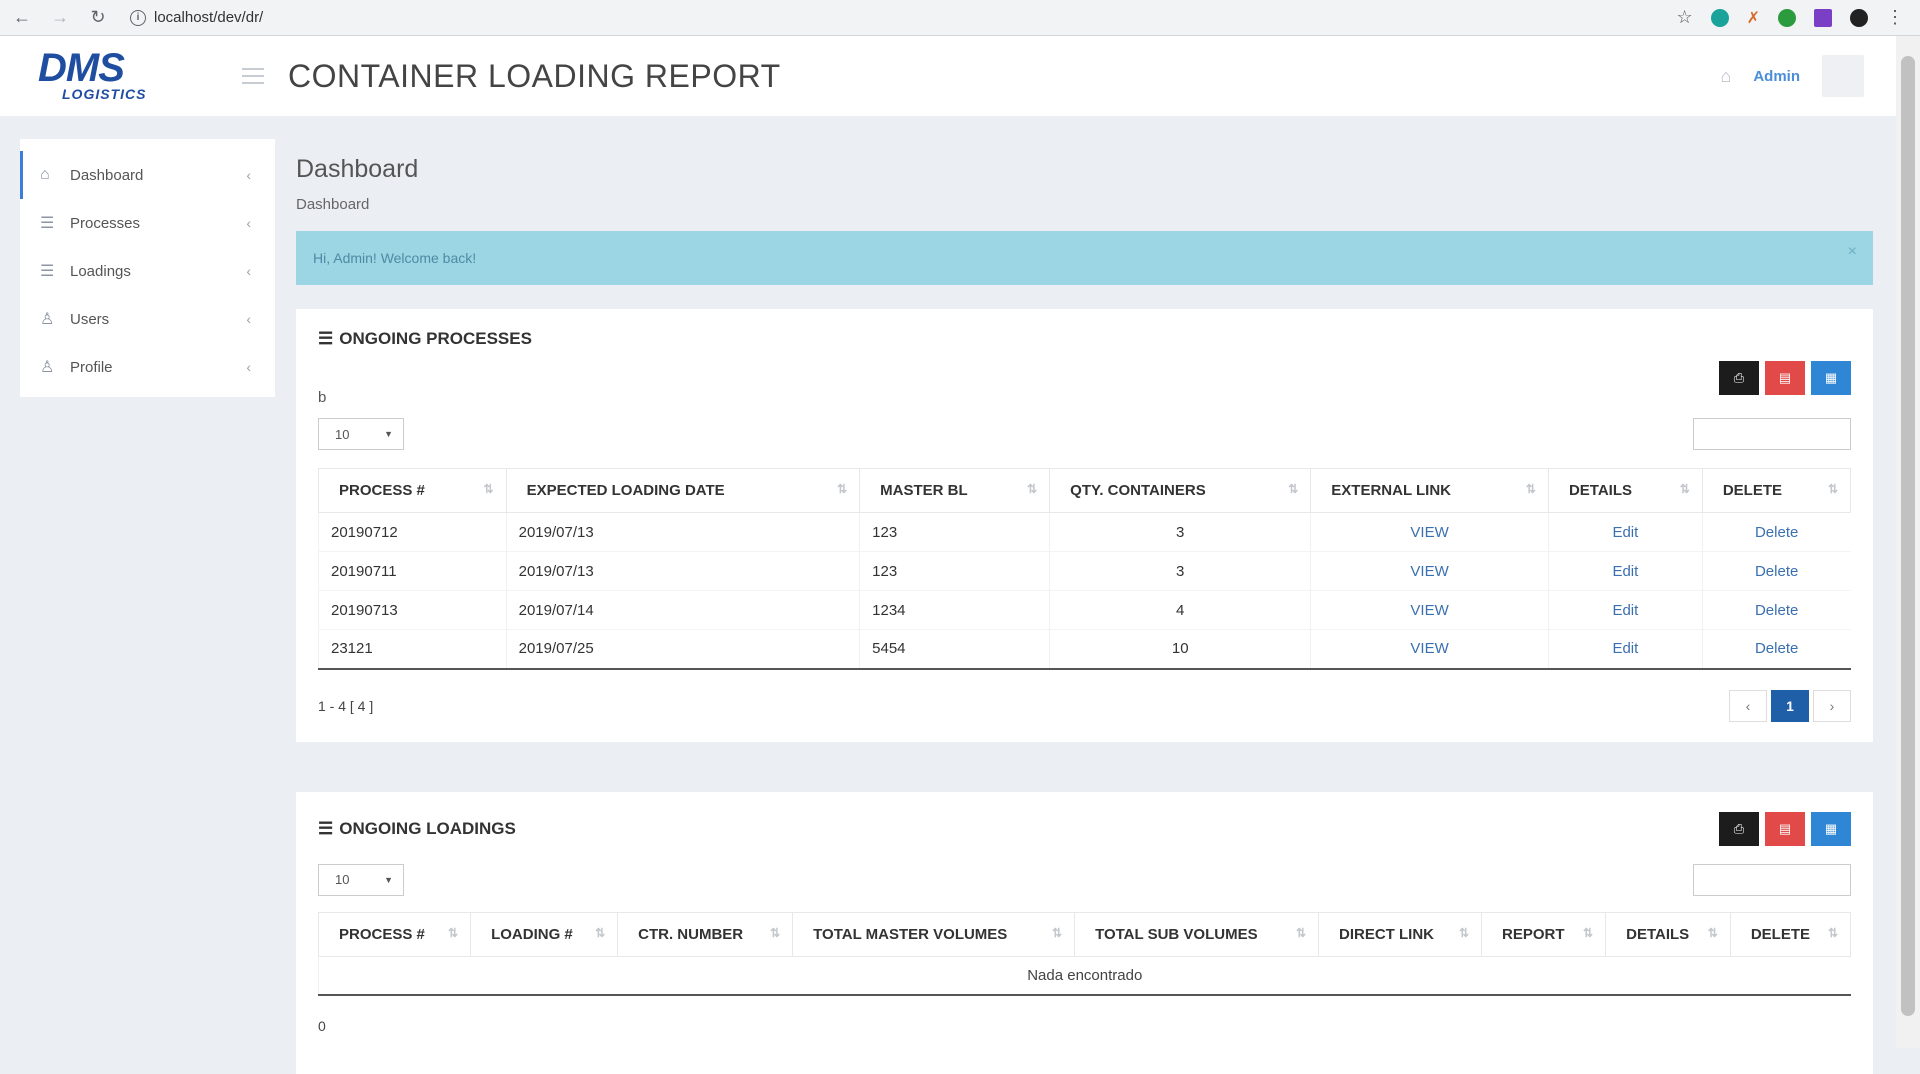 The image size is (1920, 1074). What do you see at coordinates (22, 18) in the screenshot?
I see `back-icon: ←` at bounding box center [22, 18].